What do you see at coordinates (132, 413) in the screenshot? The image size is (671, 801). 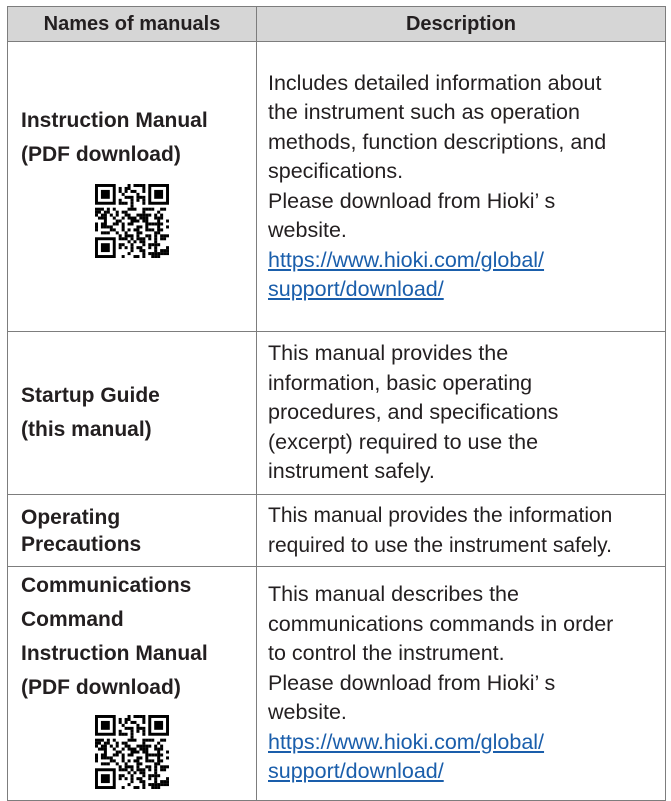 I see `manual-name-cell: Startup Guide (this manual)` at bounding box center [132, 413].